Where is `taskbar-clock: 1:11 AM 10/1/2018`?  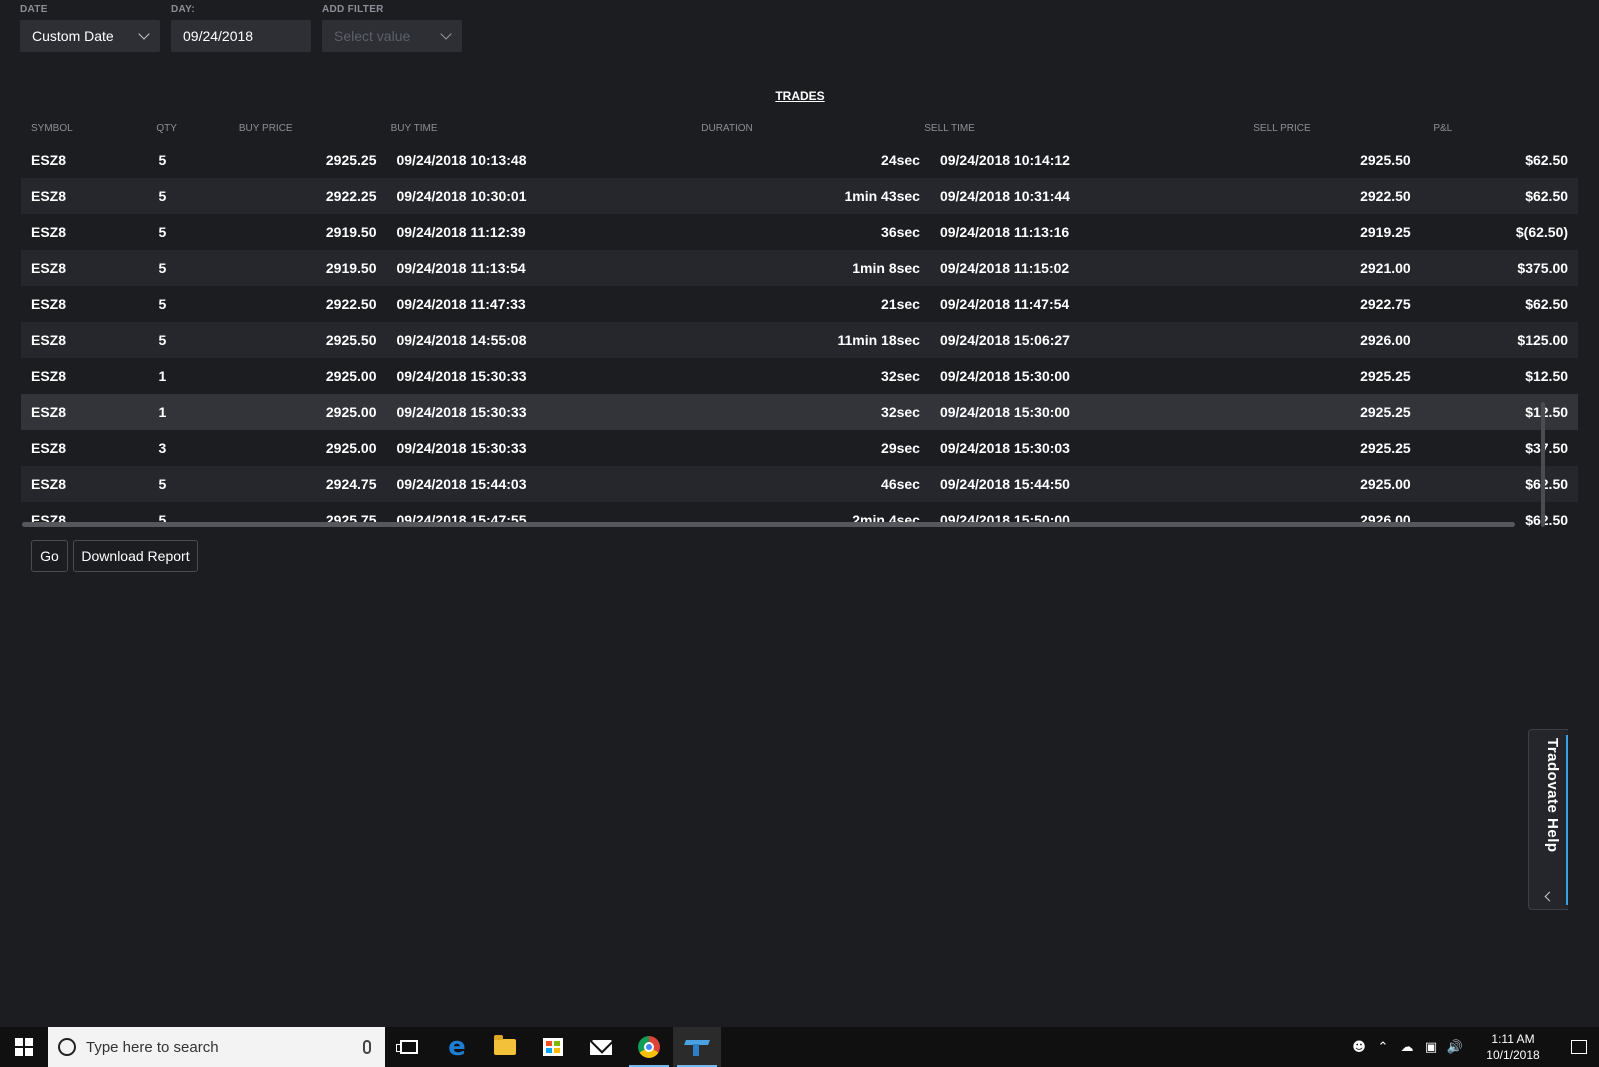 taskbar-clock: 1:11 AM 10/1/2018 is located at coordinates (1513, 1047).